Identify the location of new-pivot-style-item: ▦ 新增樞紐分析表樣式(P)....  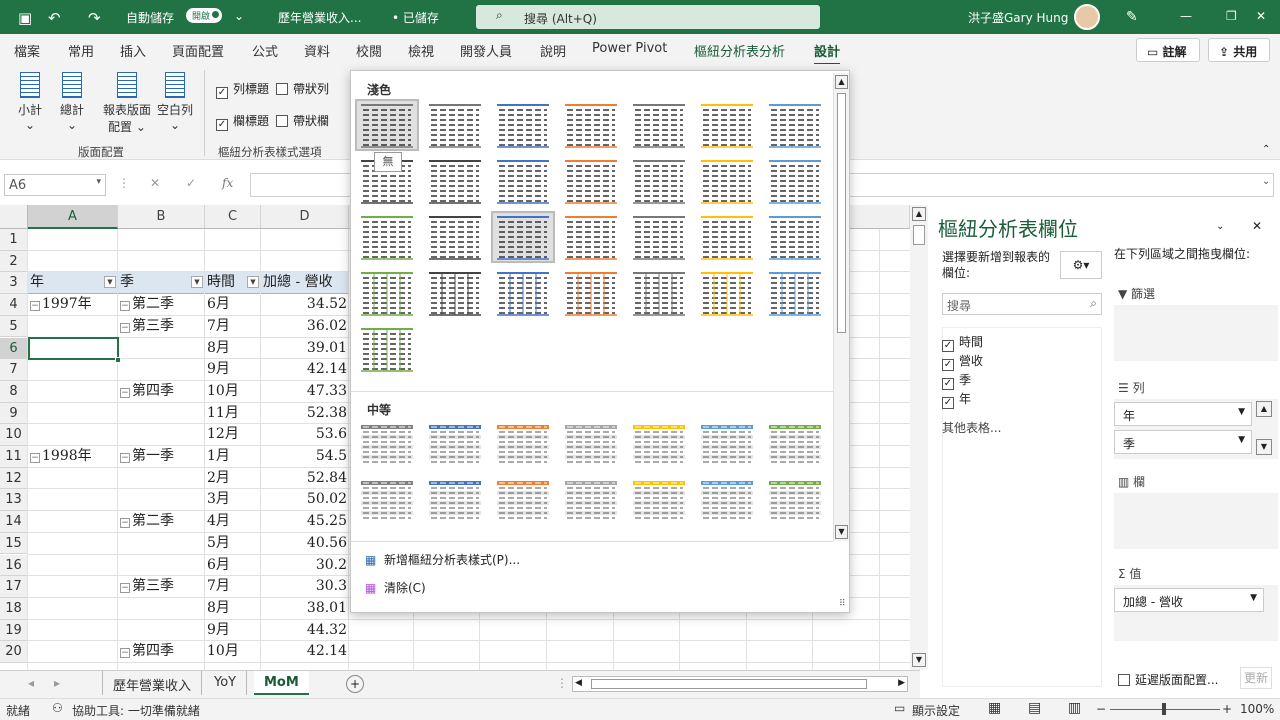
(442, 559).